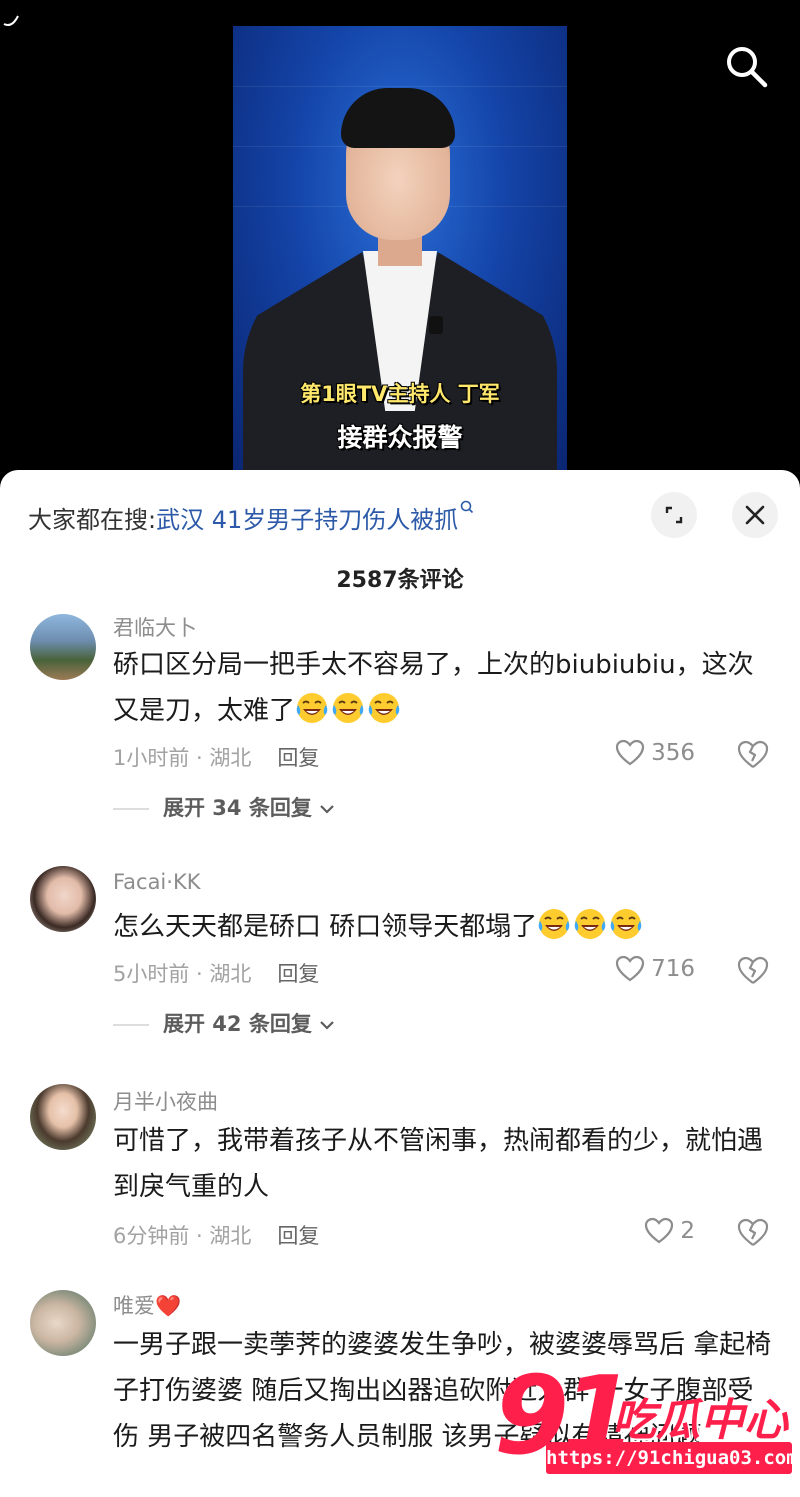  I want to click on comment-meta: 5小时前 · 湖北 回复, so click(216, 973).